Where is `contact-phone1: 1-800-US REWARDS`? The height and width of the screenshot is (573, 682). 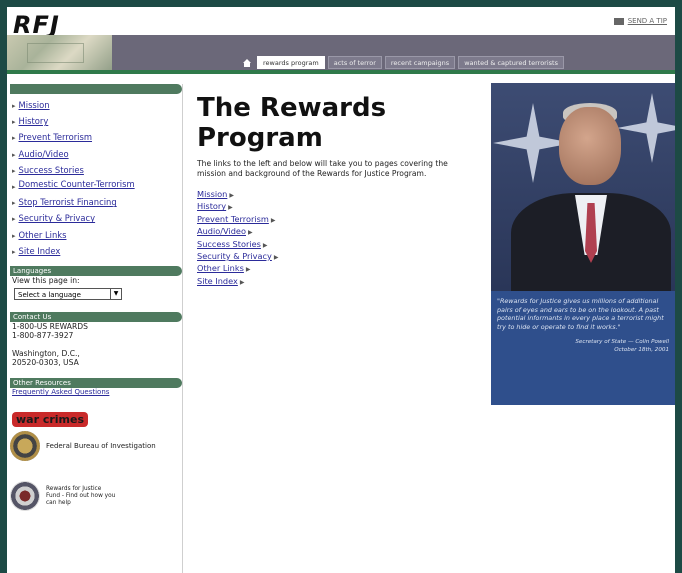 contact-phone1: 1-800-US REWARDS is located at coordinates (50, 327).